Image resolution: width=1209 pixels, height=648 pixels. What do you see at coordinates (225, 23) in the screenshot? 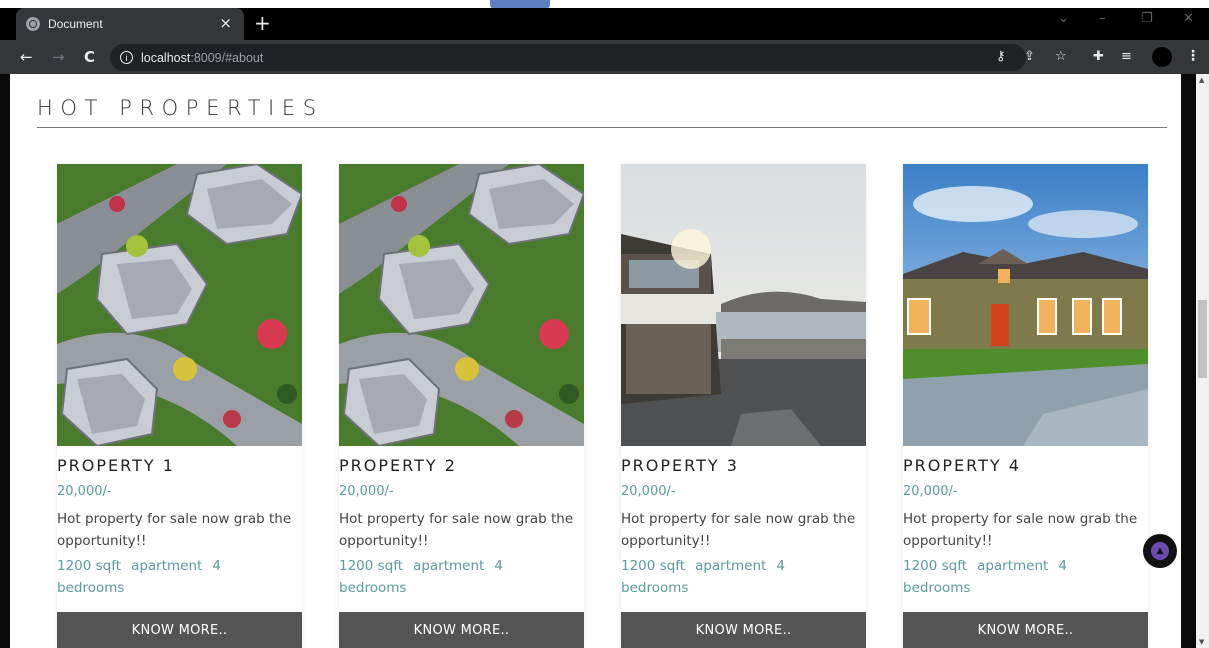
I see `close-tab-icon: ×` at bounding box center [225, 23].